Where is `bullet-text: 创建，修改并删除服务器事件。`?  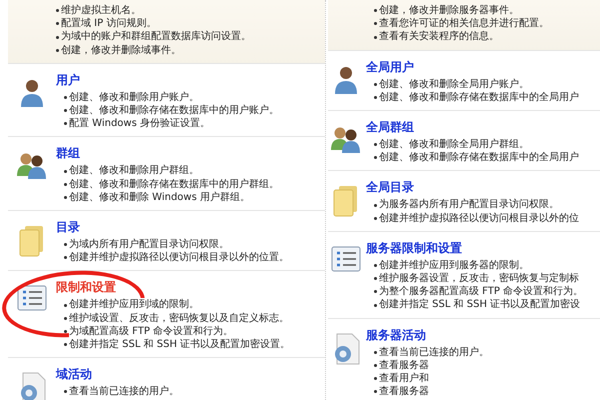
bullet-text: 创建，修改并删除服务器事件。 is located at coordinates (449, 11).